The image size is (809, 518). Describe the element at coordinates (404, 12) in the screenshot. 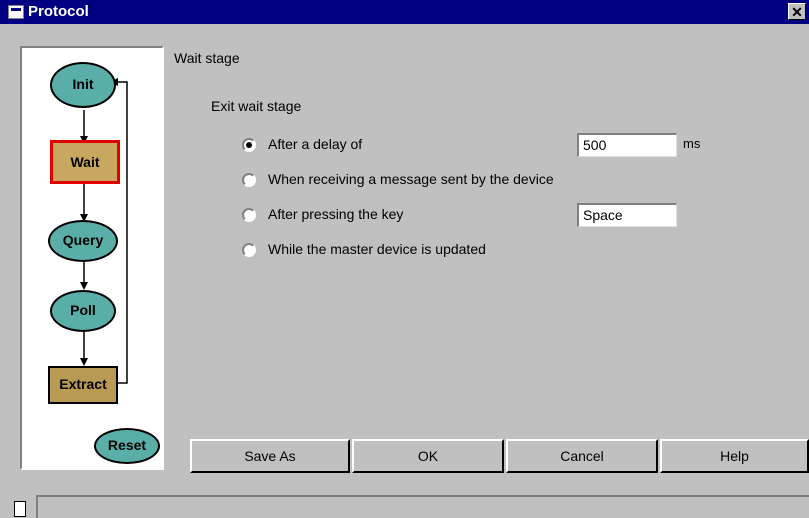

I see `title-bar: Protocol ✕` at that location.